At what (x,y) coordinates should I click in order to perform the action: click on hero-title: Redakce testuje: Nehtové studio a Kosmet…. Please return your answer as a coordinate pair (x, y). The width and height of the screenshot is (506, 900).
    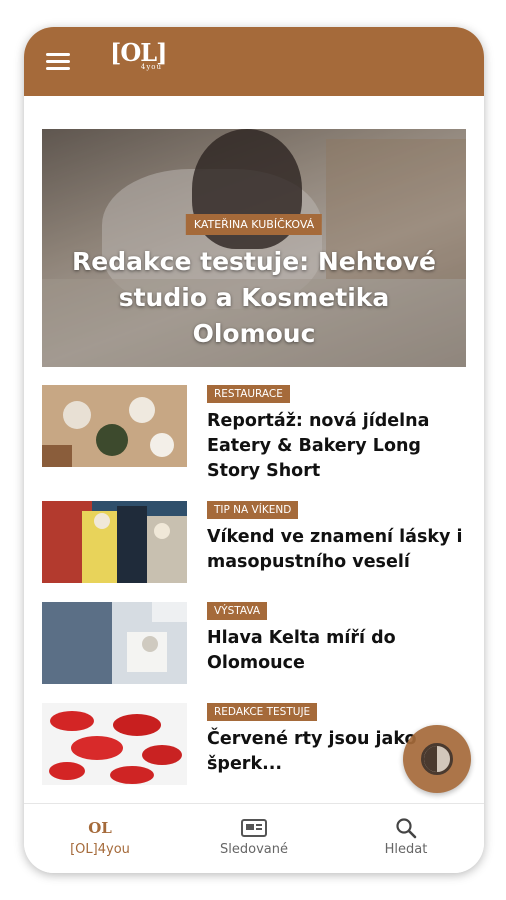
    Looking at the image, I should click on (254, 297).